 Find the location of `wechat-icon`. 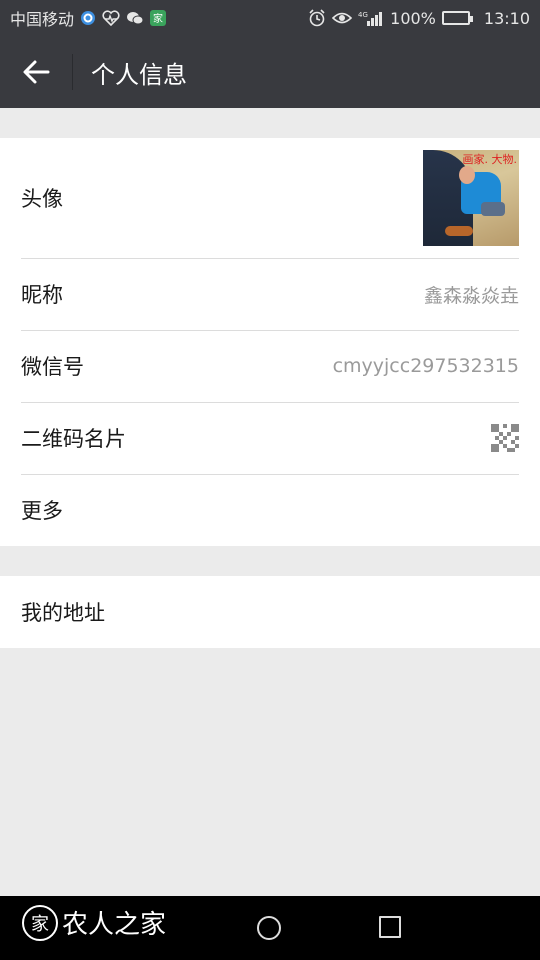

wechat-icon is located at coordinates (135, 18).